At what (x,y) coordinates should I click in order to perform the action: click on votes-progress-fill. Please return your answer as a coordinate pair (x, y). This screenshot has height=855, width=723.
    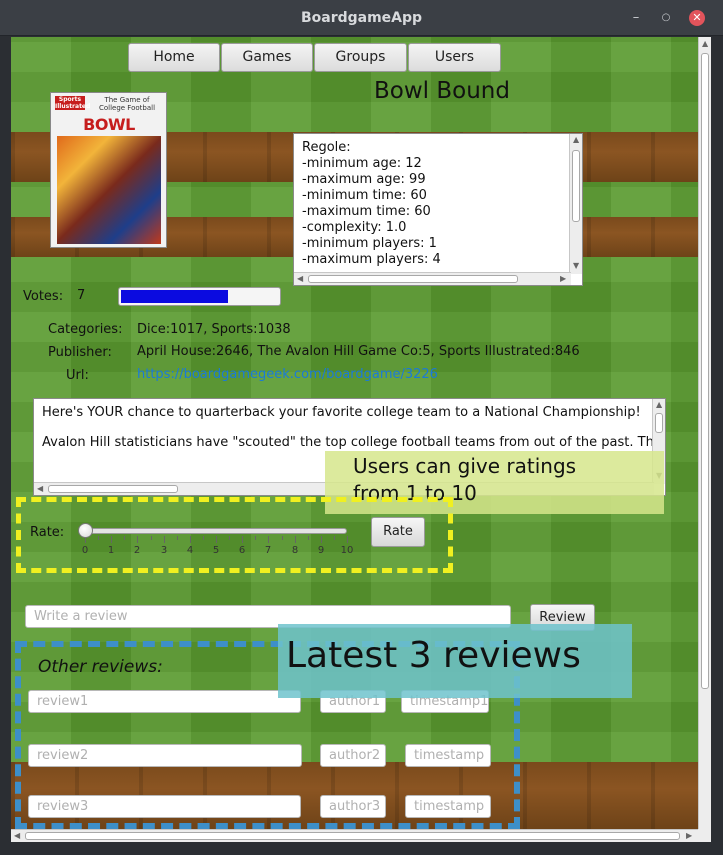
    Looking at the image, I should click on (174, 296).